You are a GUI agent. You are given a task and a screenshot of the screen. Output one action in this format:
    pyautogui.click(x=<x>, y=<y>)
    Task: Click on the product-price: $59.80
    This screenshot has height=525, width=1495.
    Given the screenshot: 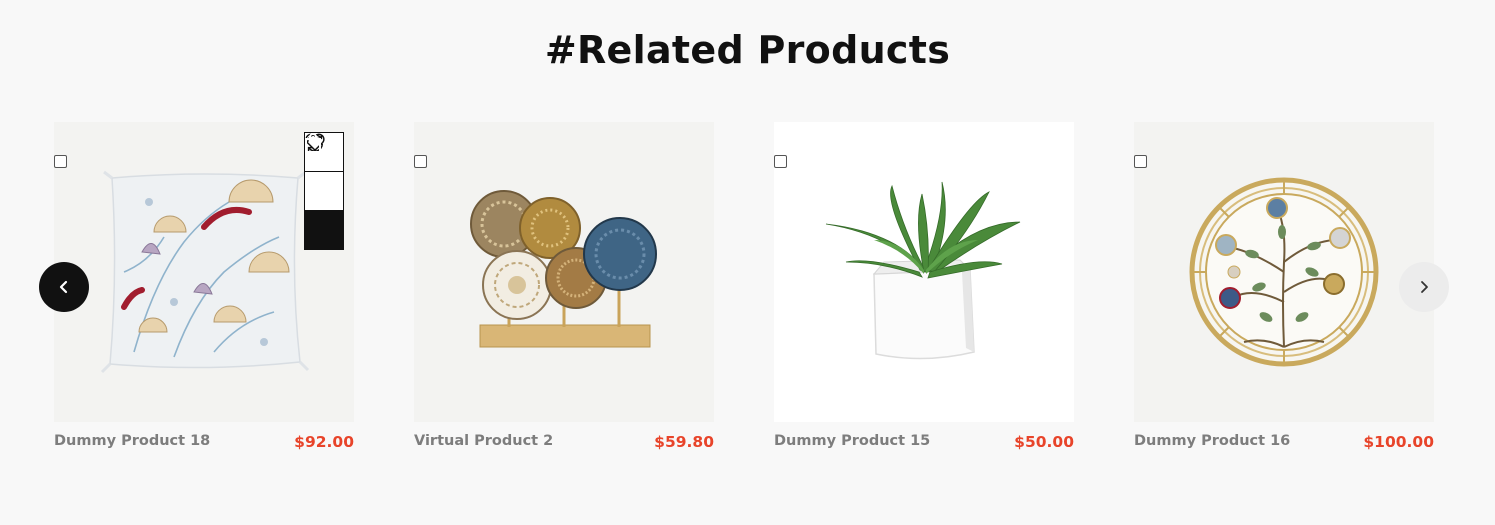 What is the action you would take?
    pyautogui.click(x=684, y=442)
    